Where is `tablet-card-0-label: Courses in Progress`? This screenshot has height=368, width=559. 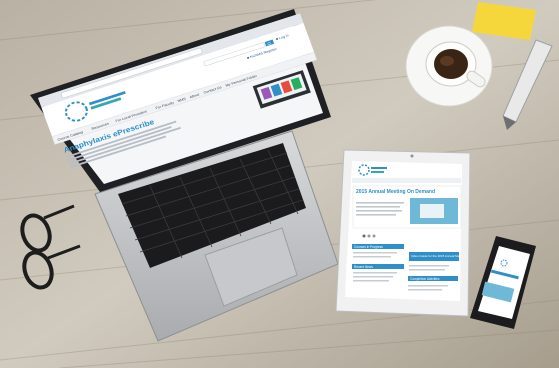 tablet-card-0-label: Courses in Progress is located at coordinates (368, 247).